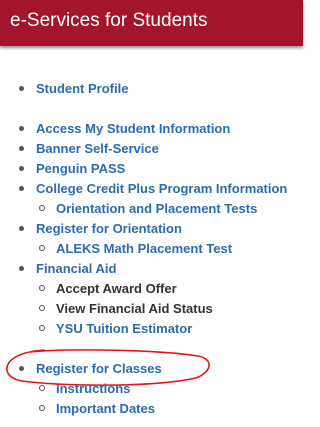  Describe the element at coordinates (134, 308) in the screenshot. I see `text-view-financial-aid-status: View Financial Aid Status` at that location.